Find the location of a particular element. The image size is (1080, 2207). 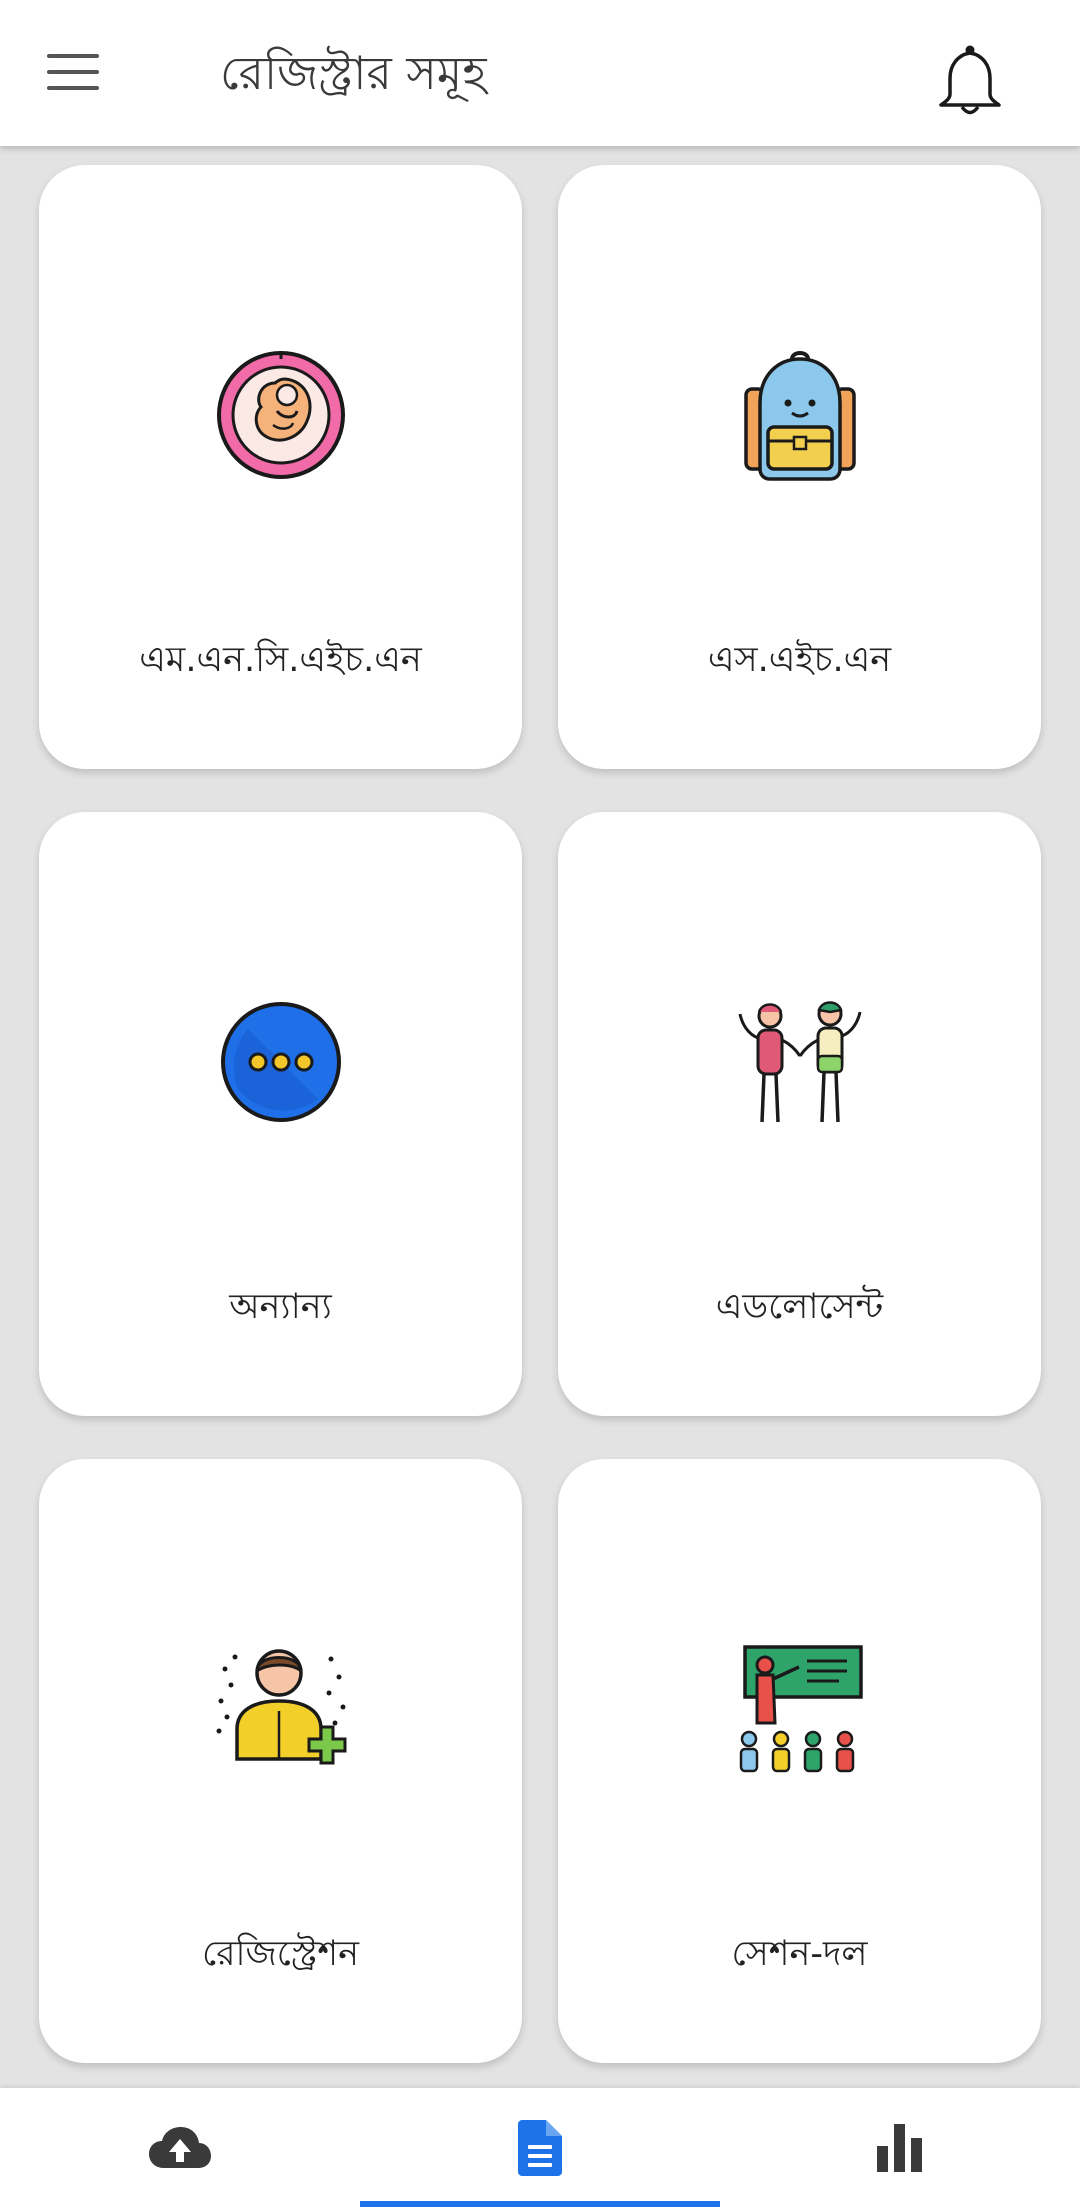

hamburger-menu-icon is located at coordinates (73, 72).